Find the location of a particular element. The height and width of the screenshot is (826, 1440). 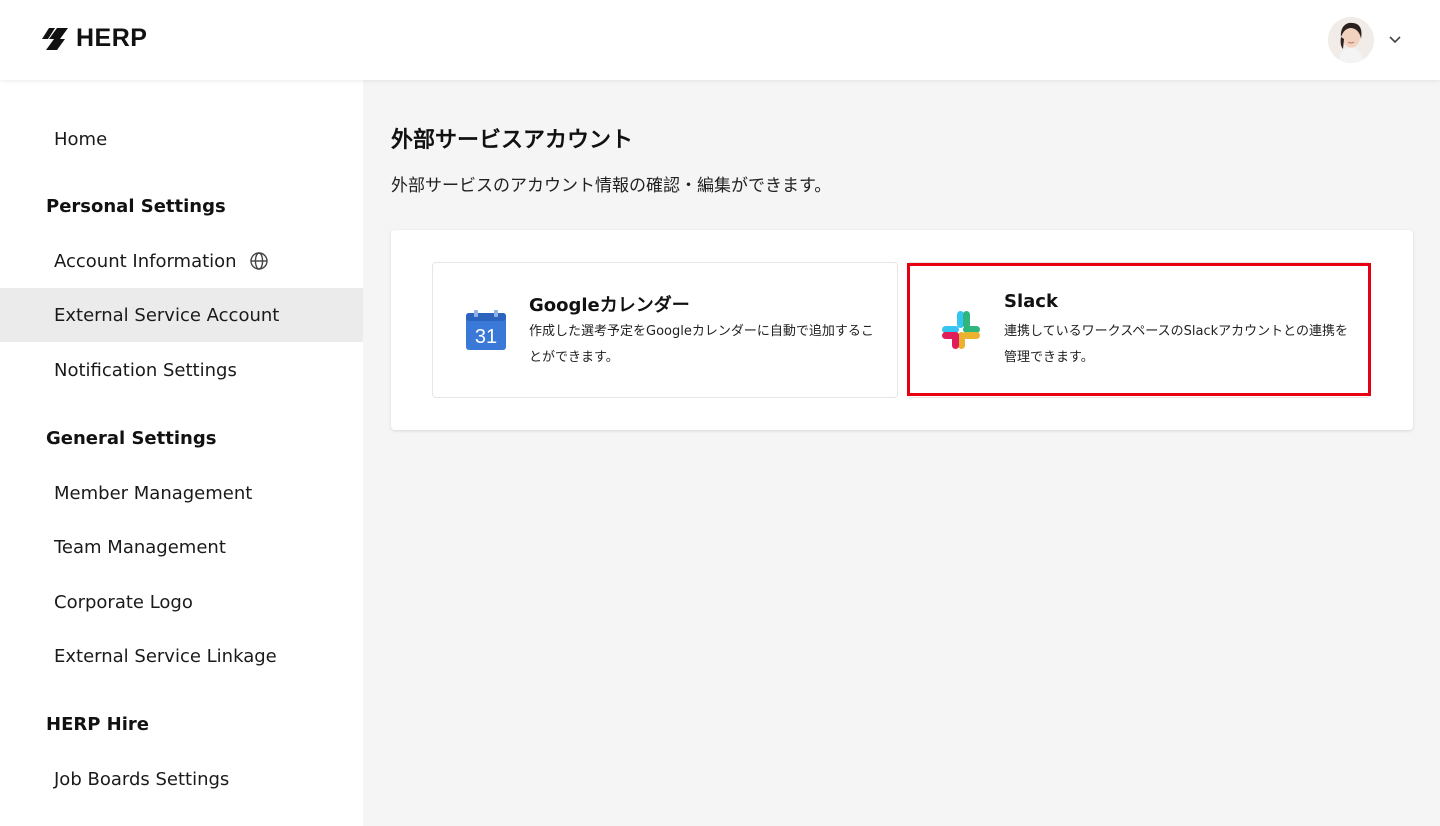

service-title: Slack is located at coordinates (1031, 301).